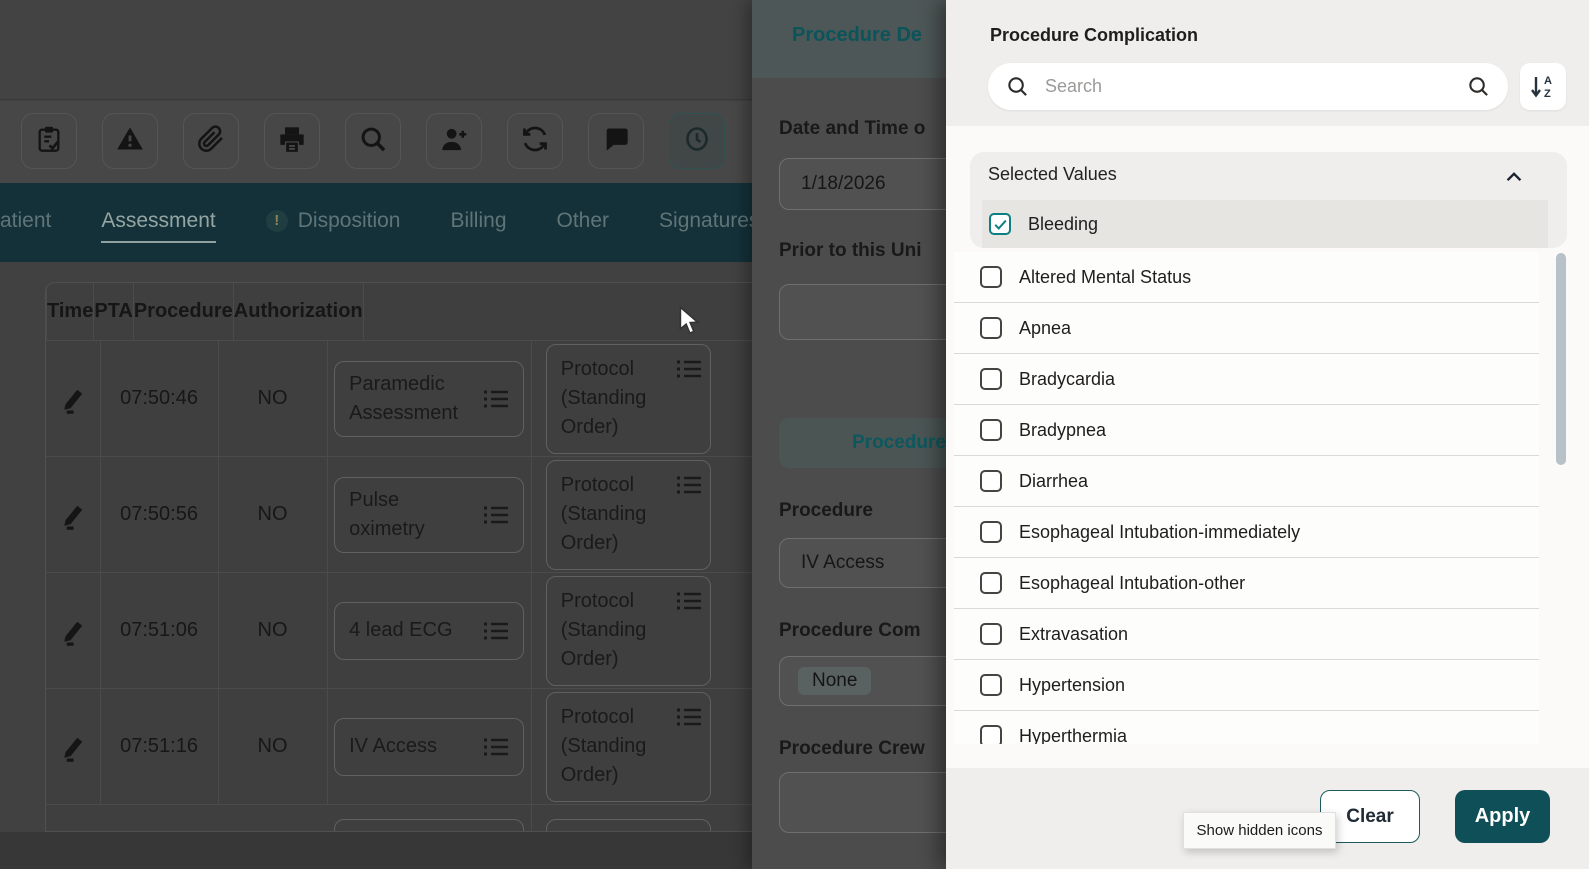 This screenshot has height=869, width=1589. I want to click on history-clock-button, so click(697, 141).